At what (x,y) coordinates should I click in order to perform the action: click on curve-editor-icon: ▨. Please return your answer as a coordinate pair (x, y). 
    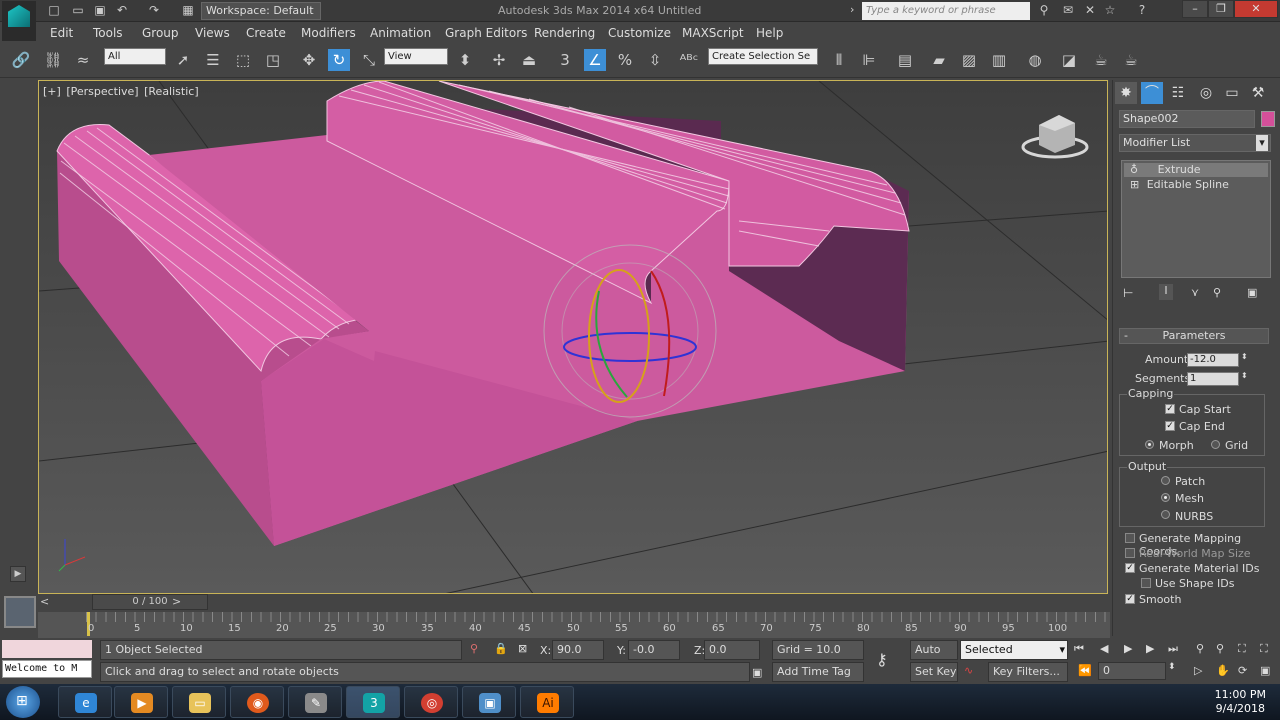
    Looking at the image, I should click on (969, 60).